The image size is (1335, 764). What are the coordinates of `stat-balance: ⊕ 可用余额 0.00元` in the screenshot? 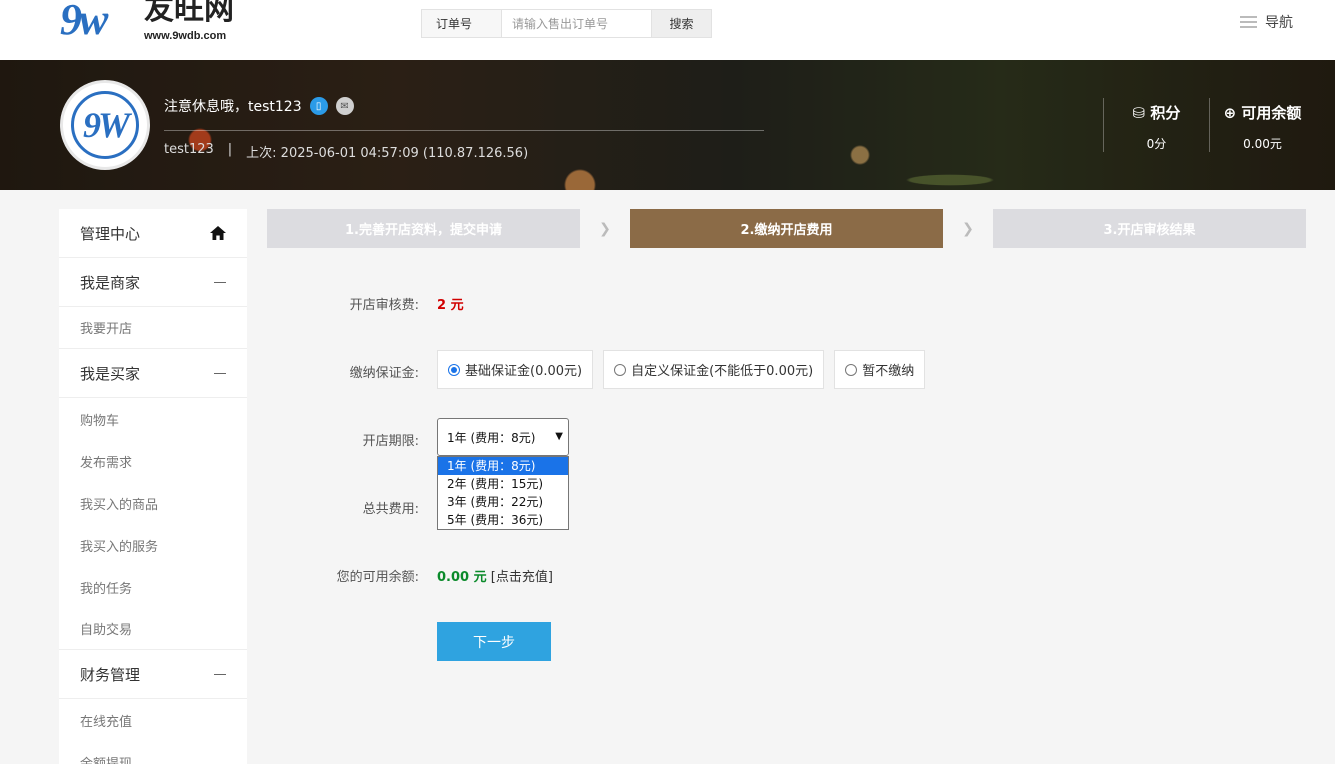 It's located at (1262, 125).